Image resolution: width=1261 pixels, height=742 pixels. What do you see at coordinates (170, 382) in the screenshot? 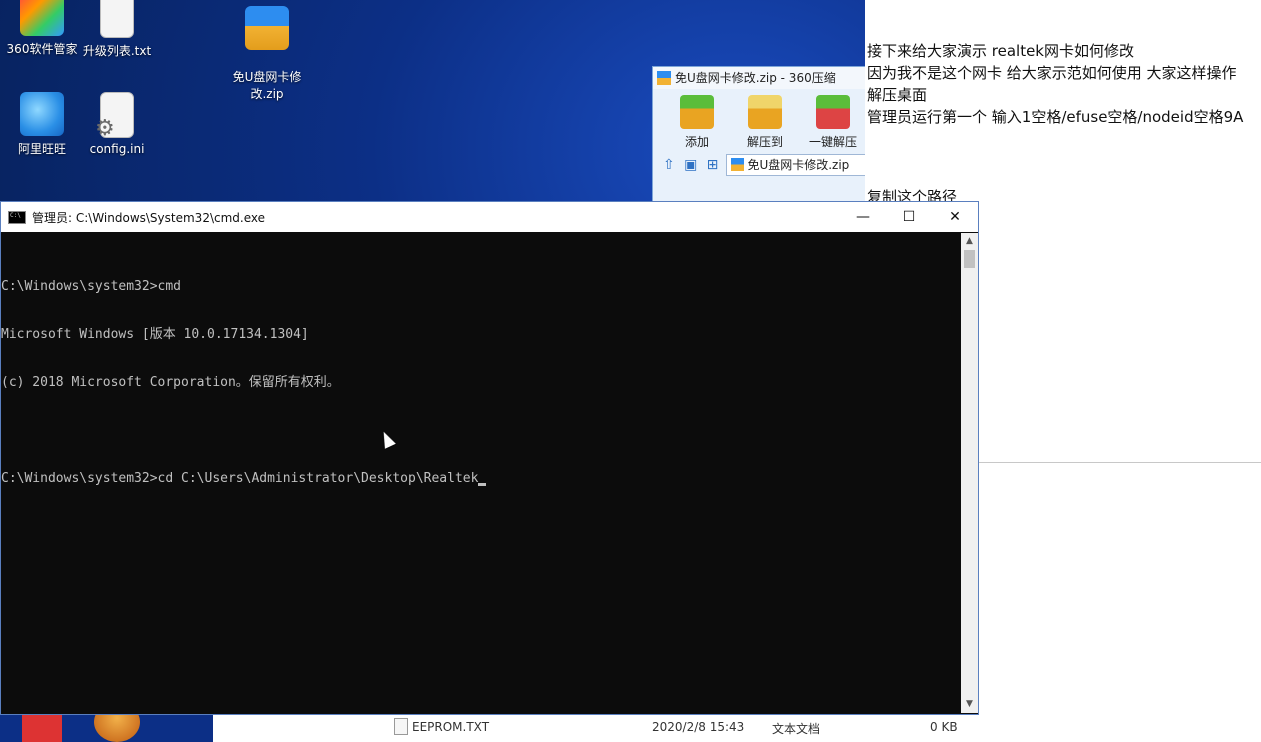
I see `console-line: (c) 2018 Microsoft Corporation。保留所有权利。` at bounding box center [170, 382].